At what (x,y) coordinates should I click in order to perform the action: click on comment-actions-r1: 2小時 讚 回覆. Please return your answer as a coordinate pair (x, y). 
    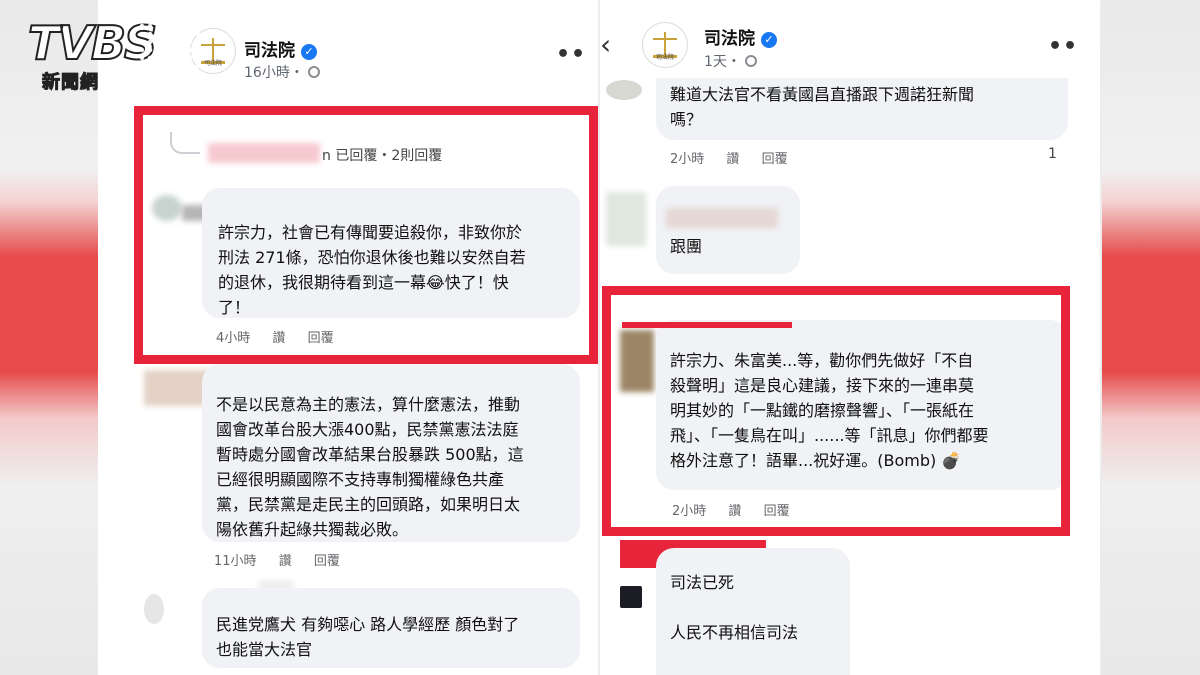
    Looking at the image, I should click on (738, 157).